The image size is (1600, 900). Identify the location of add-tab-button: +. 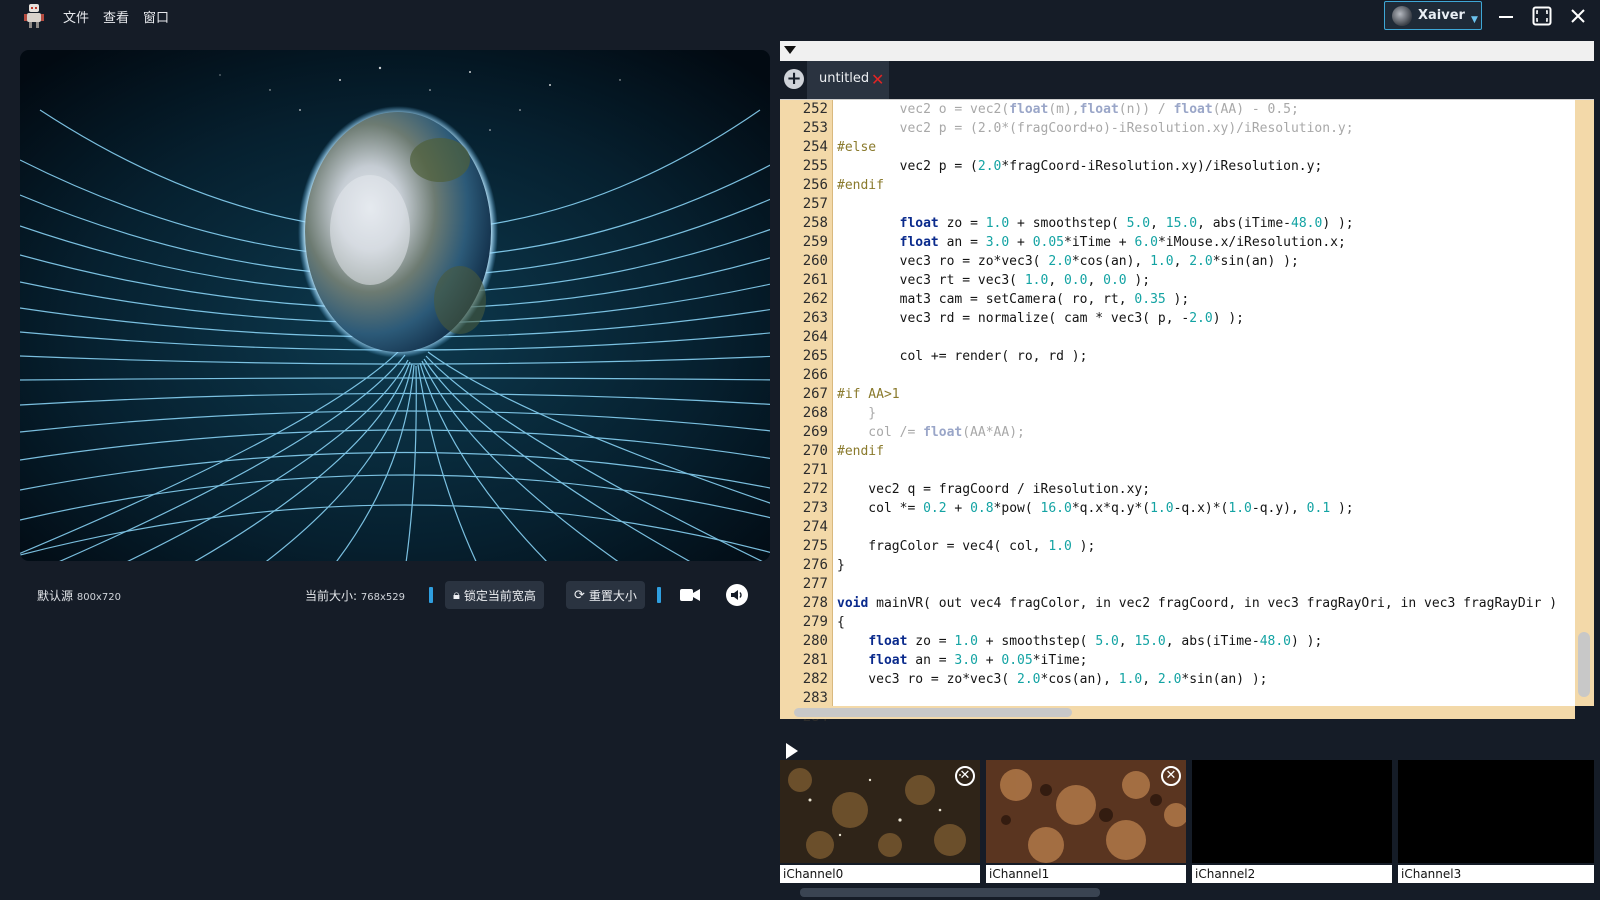
(794, 79).